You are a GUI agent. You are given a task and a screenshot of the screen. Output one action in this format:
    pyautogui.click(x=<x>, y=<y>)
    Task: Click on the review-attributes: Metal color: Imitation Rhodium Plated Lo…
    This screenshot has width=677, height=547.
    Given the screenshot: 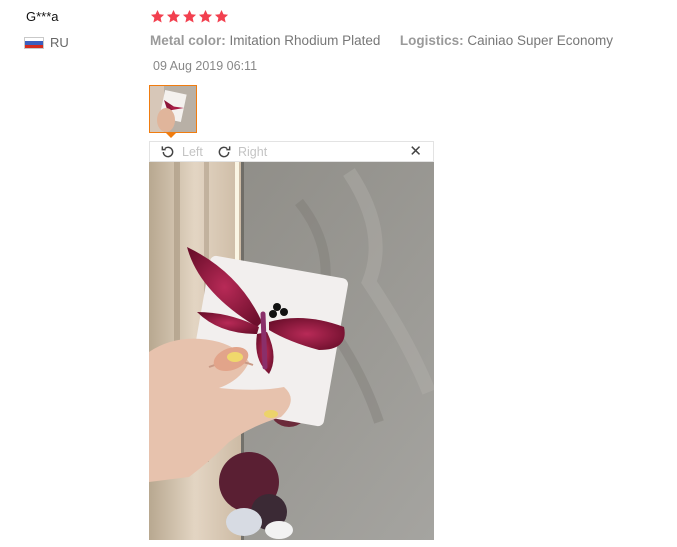 What is the action you would take?
    pyautogui.click(x=381, y=40)
    